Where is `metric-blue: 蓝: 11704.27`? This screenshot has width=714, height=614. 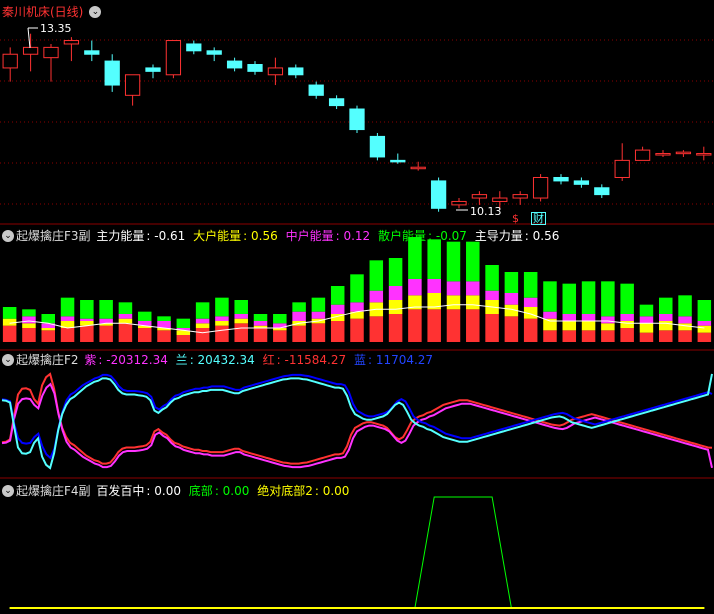 metric-blue: 蓝: 11704.27 is located at coordinates (393, 360).